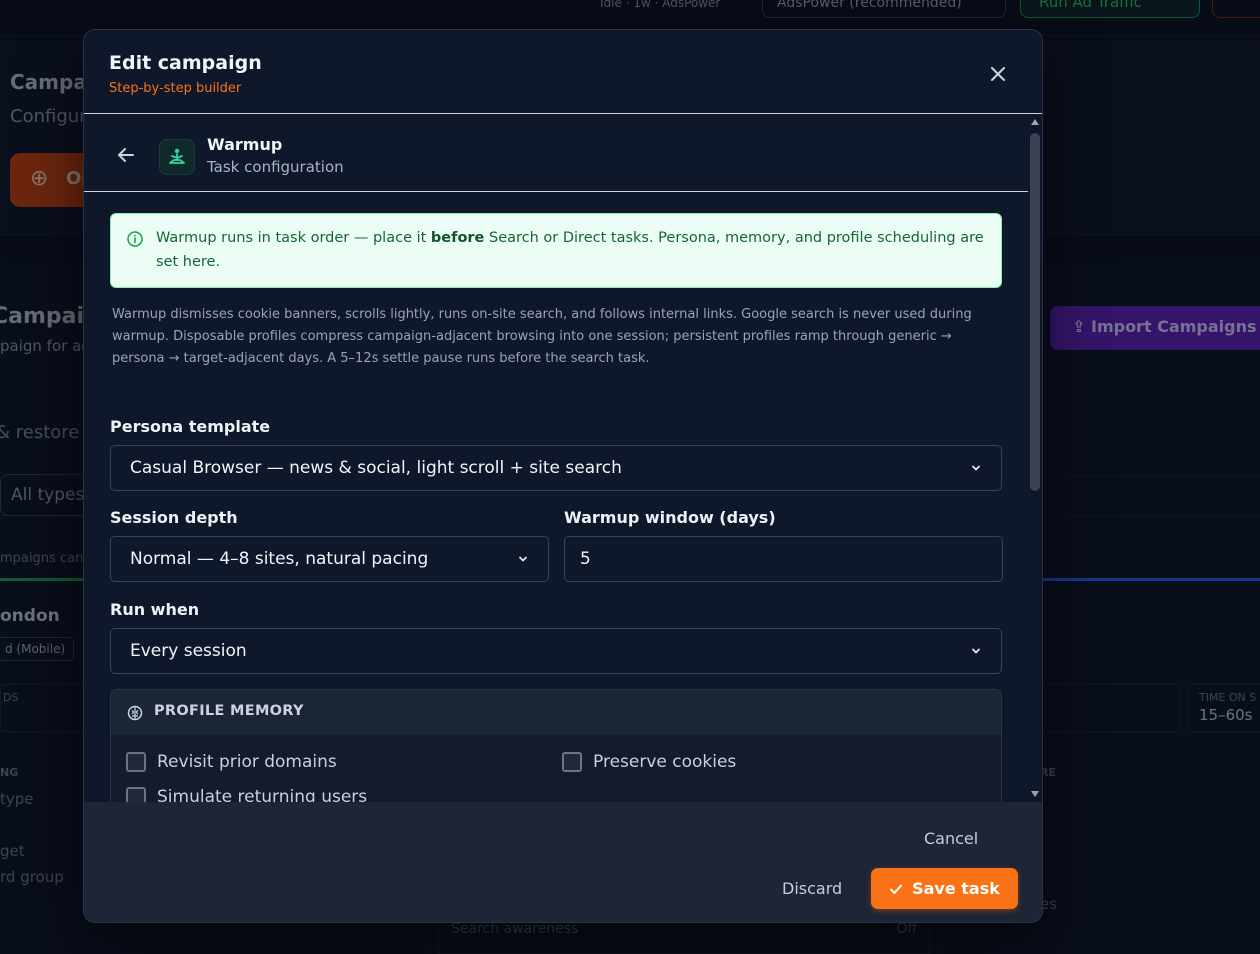  What do you see at coordinates (670, 517) in the screenshot?
I see `warmup-window-label: Warmup window (days)` at bounding box center [670, 517].